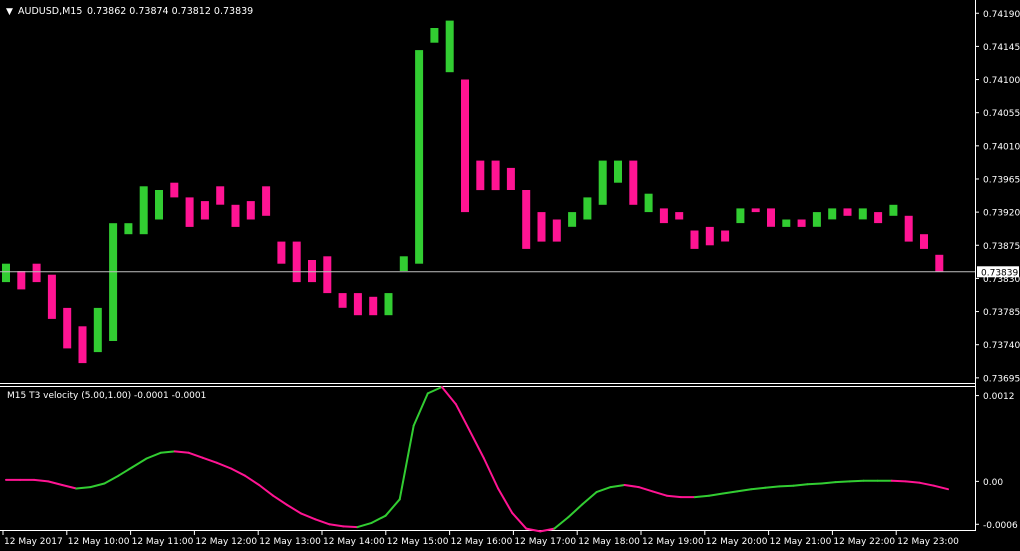 Image resolution: width=1020 pixels, height=551 pixels. I want to click on price-tick-label: 0.74055, so click(1001, 114).